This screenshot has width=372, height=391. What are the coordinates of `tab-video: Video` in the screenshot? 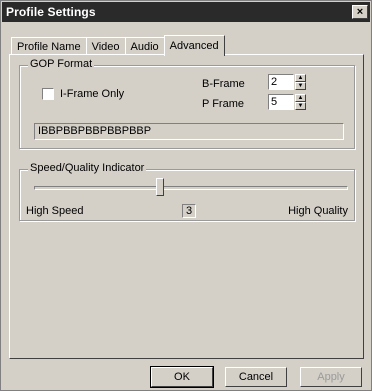 It's located at (105, 46).